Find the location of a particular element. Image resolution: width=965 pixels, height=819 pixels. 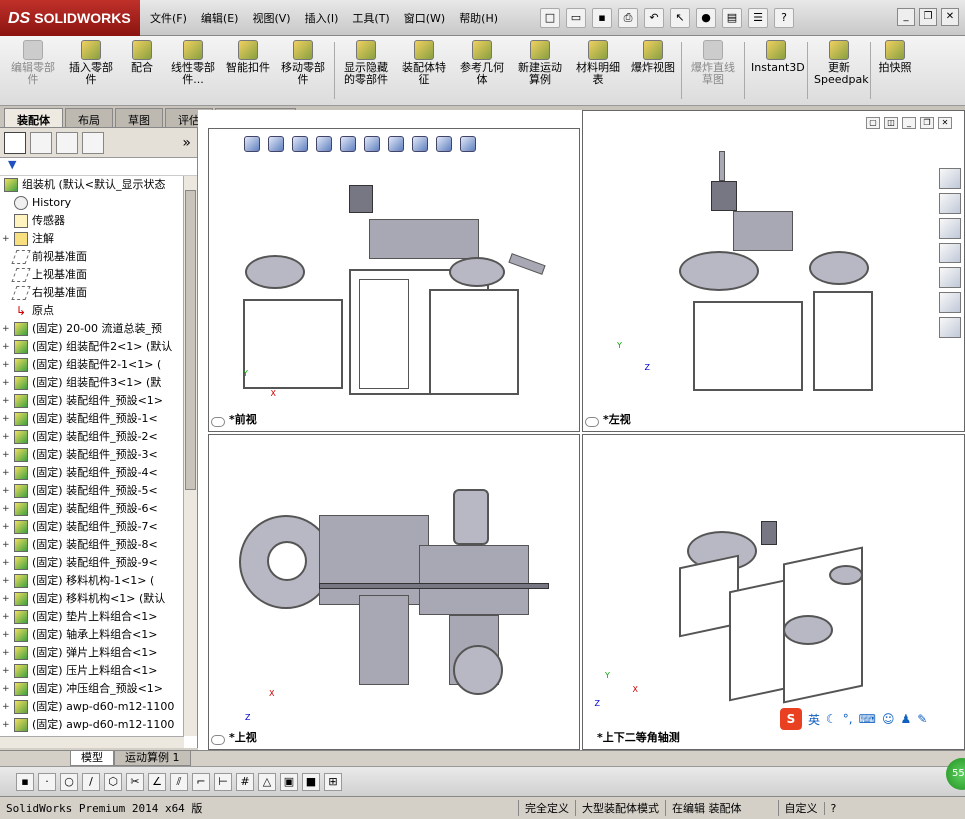

tree-item: 传感器 is located at coordinates (92, 221).